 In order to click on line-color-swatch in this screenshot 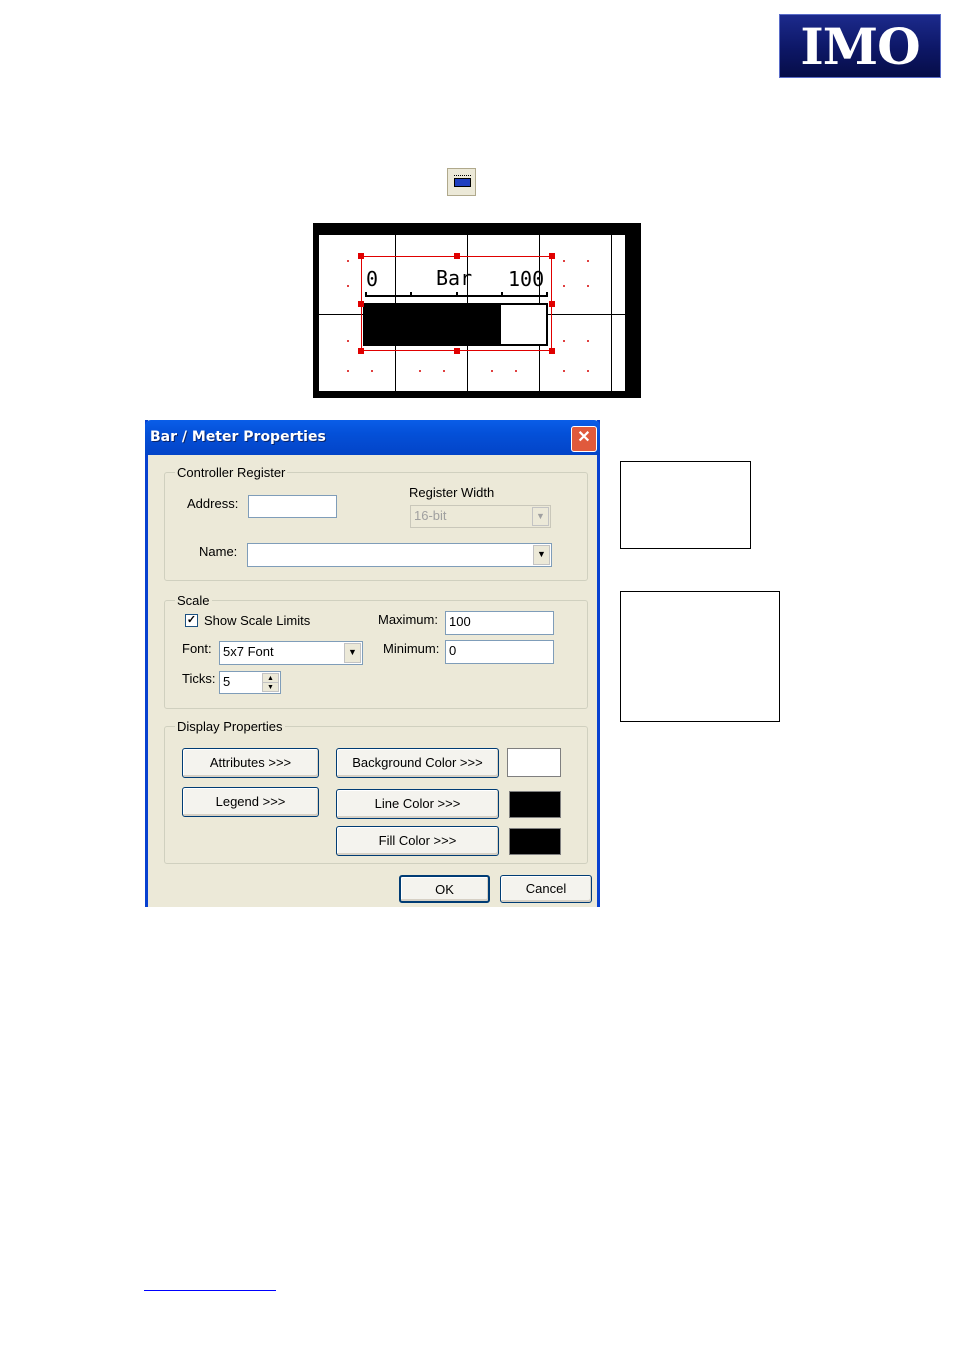, I will do `click(535, 804)`.